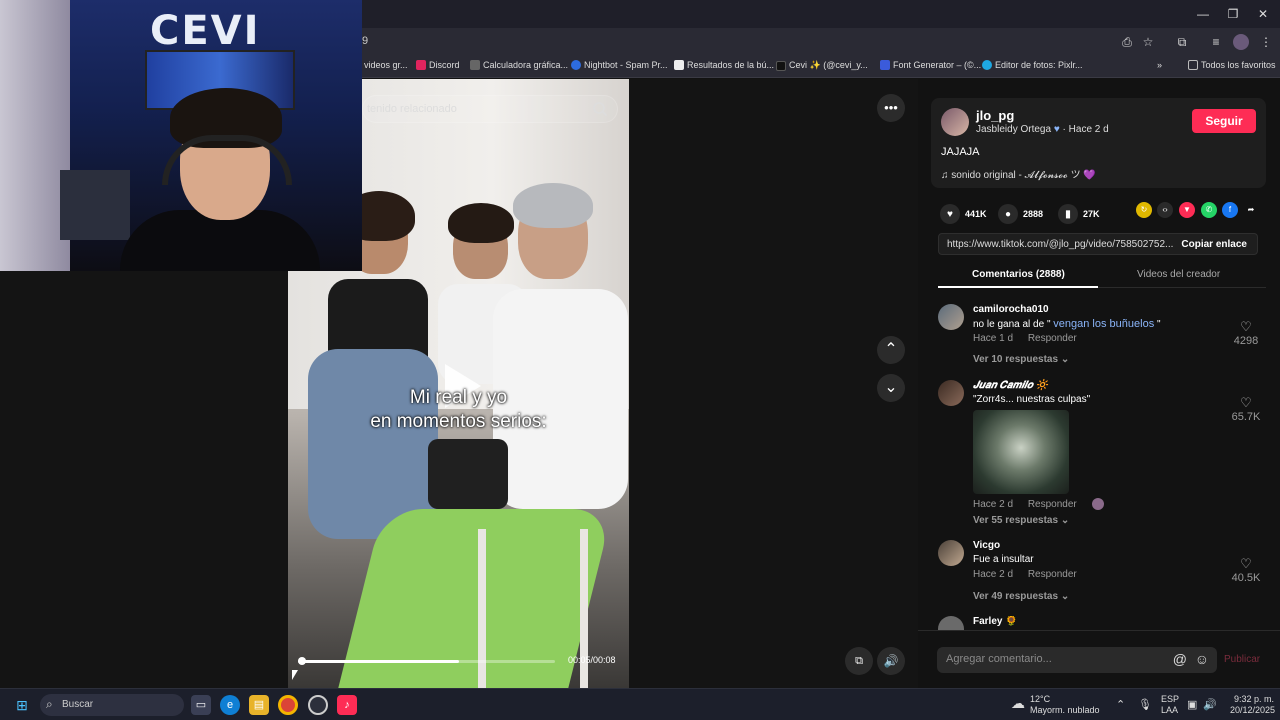 The height and width of the screenshot is (720, 1280). I want to click on network-icon: ▣, so click(1192, 704).